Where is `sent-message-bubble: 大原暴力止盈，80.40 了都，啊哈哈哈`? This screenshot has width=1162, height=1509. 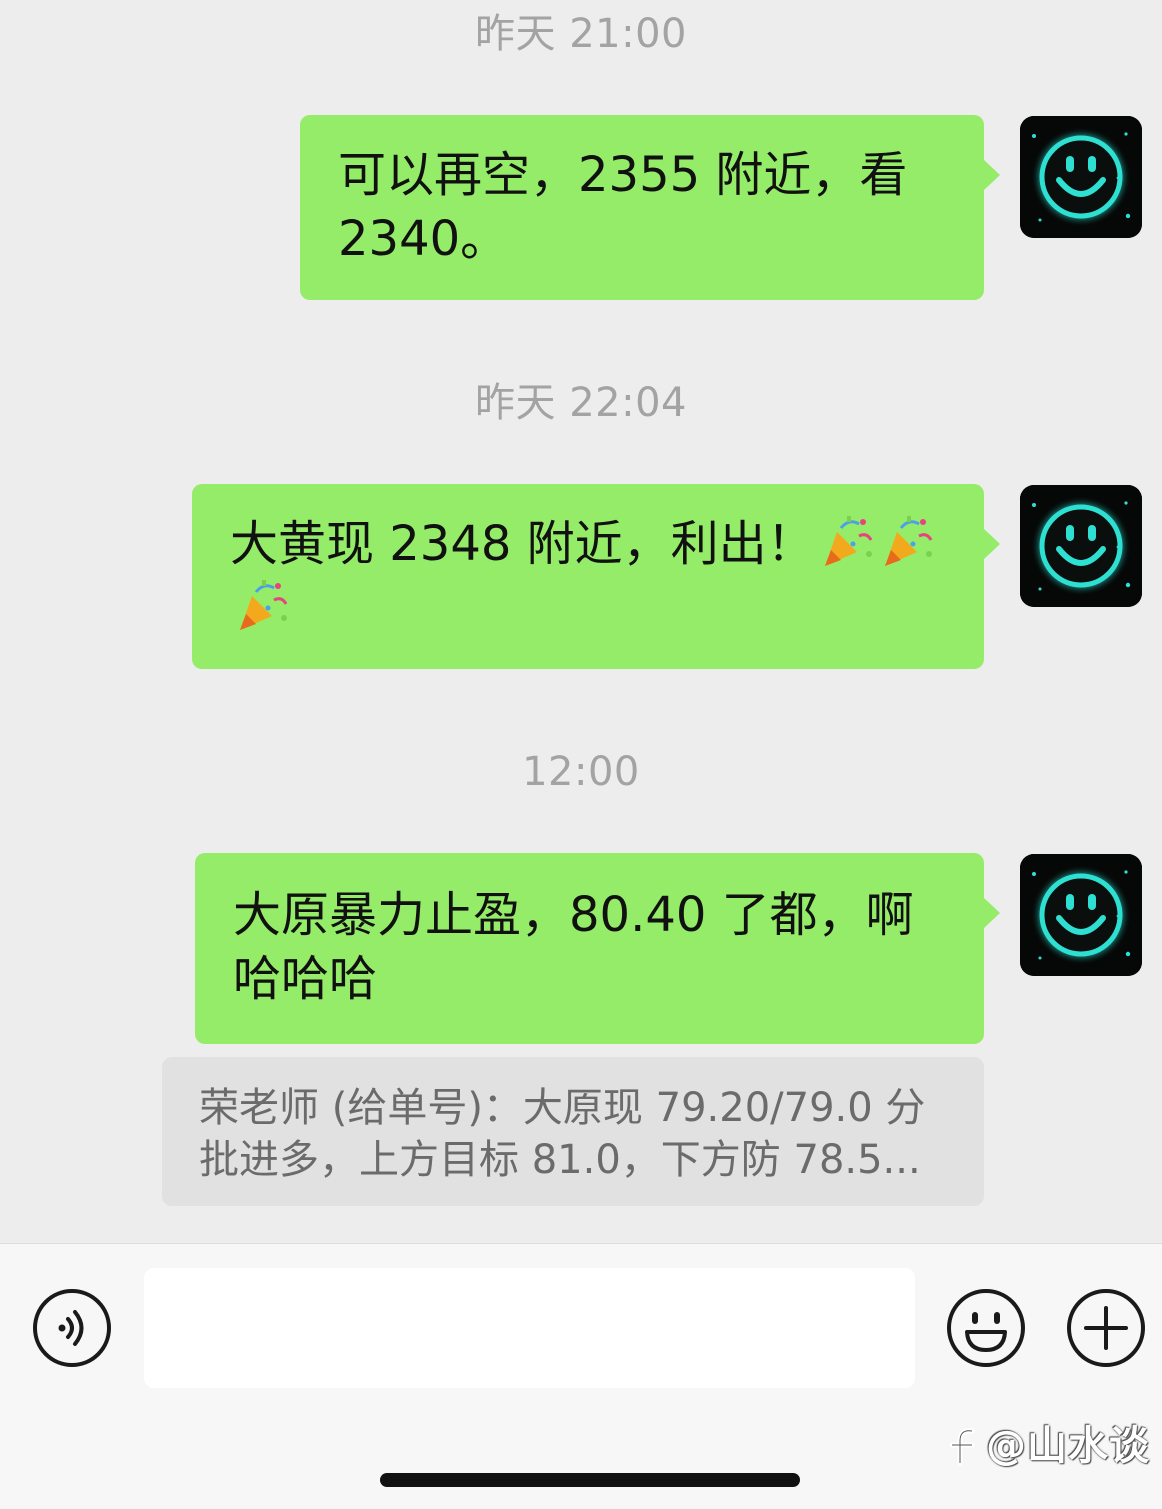 sent-message-bubble: 大原暴力止盈，80.40 了都，啊哈哈哈 is located at coordinates (597, 948).